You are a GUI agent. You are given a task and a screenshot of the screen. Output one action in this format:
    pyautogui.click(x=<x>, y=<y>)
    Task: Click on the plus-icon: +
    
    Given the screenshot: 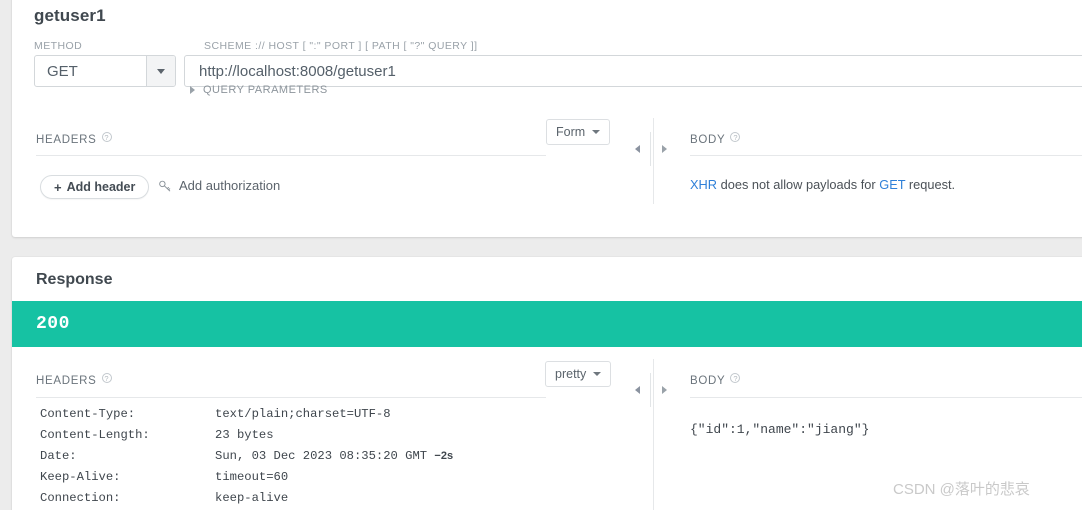 What is the action you would take?
    pyautogui.click(x=58, y=187)
    